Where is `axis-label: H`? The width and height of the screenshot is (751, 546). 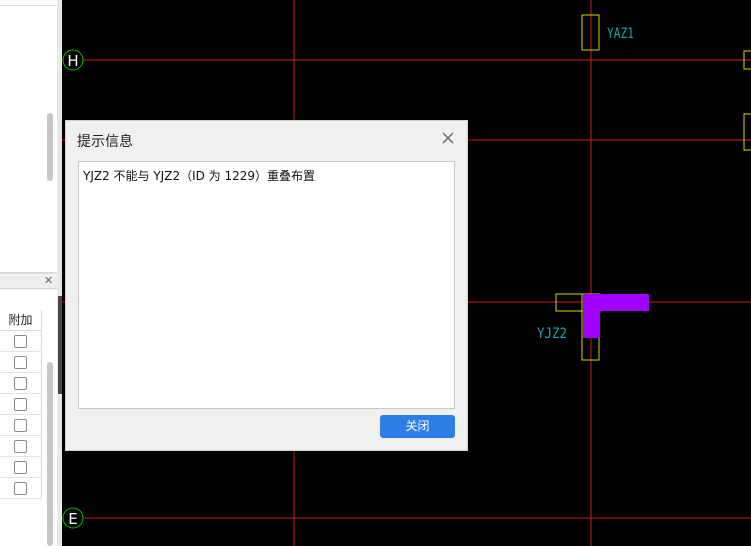
axis-label: H is located at coordinates (72, 61).